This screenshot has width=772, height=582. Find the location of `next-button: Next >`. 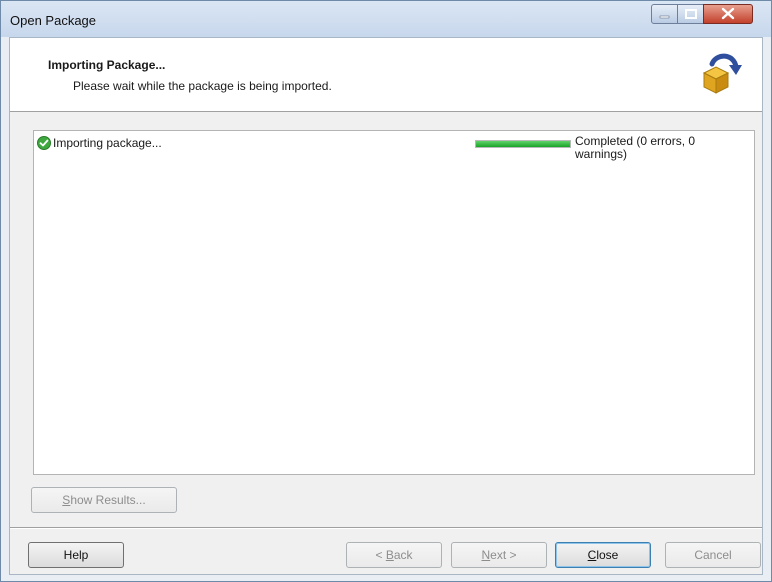

next-button: Next > is located at coordinates (499, 555).